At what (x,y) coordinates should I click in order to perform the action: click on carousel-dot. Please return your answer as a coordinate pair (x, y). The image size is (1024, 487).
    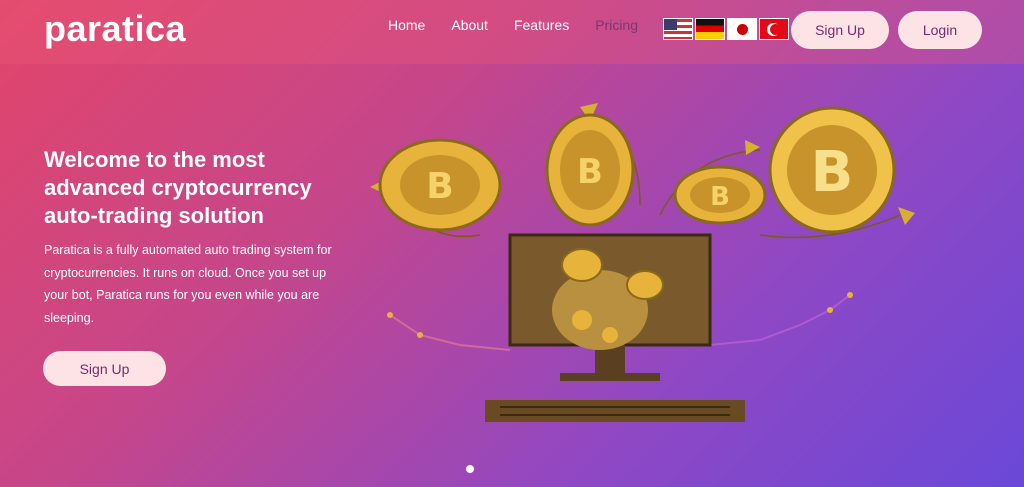
    Looking at the image, I should click on (470, 469).